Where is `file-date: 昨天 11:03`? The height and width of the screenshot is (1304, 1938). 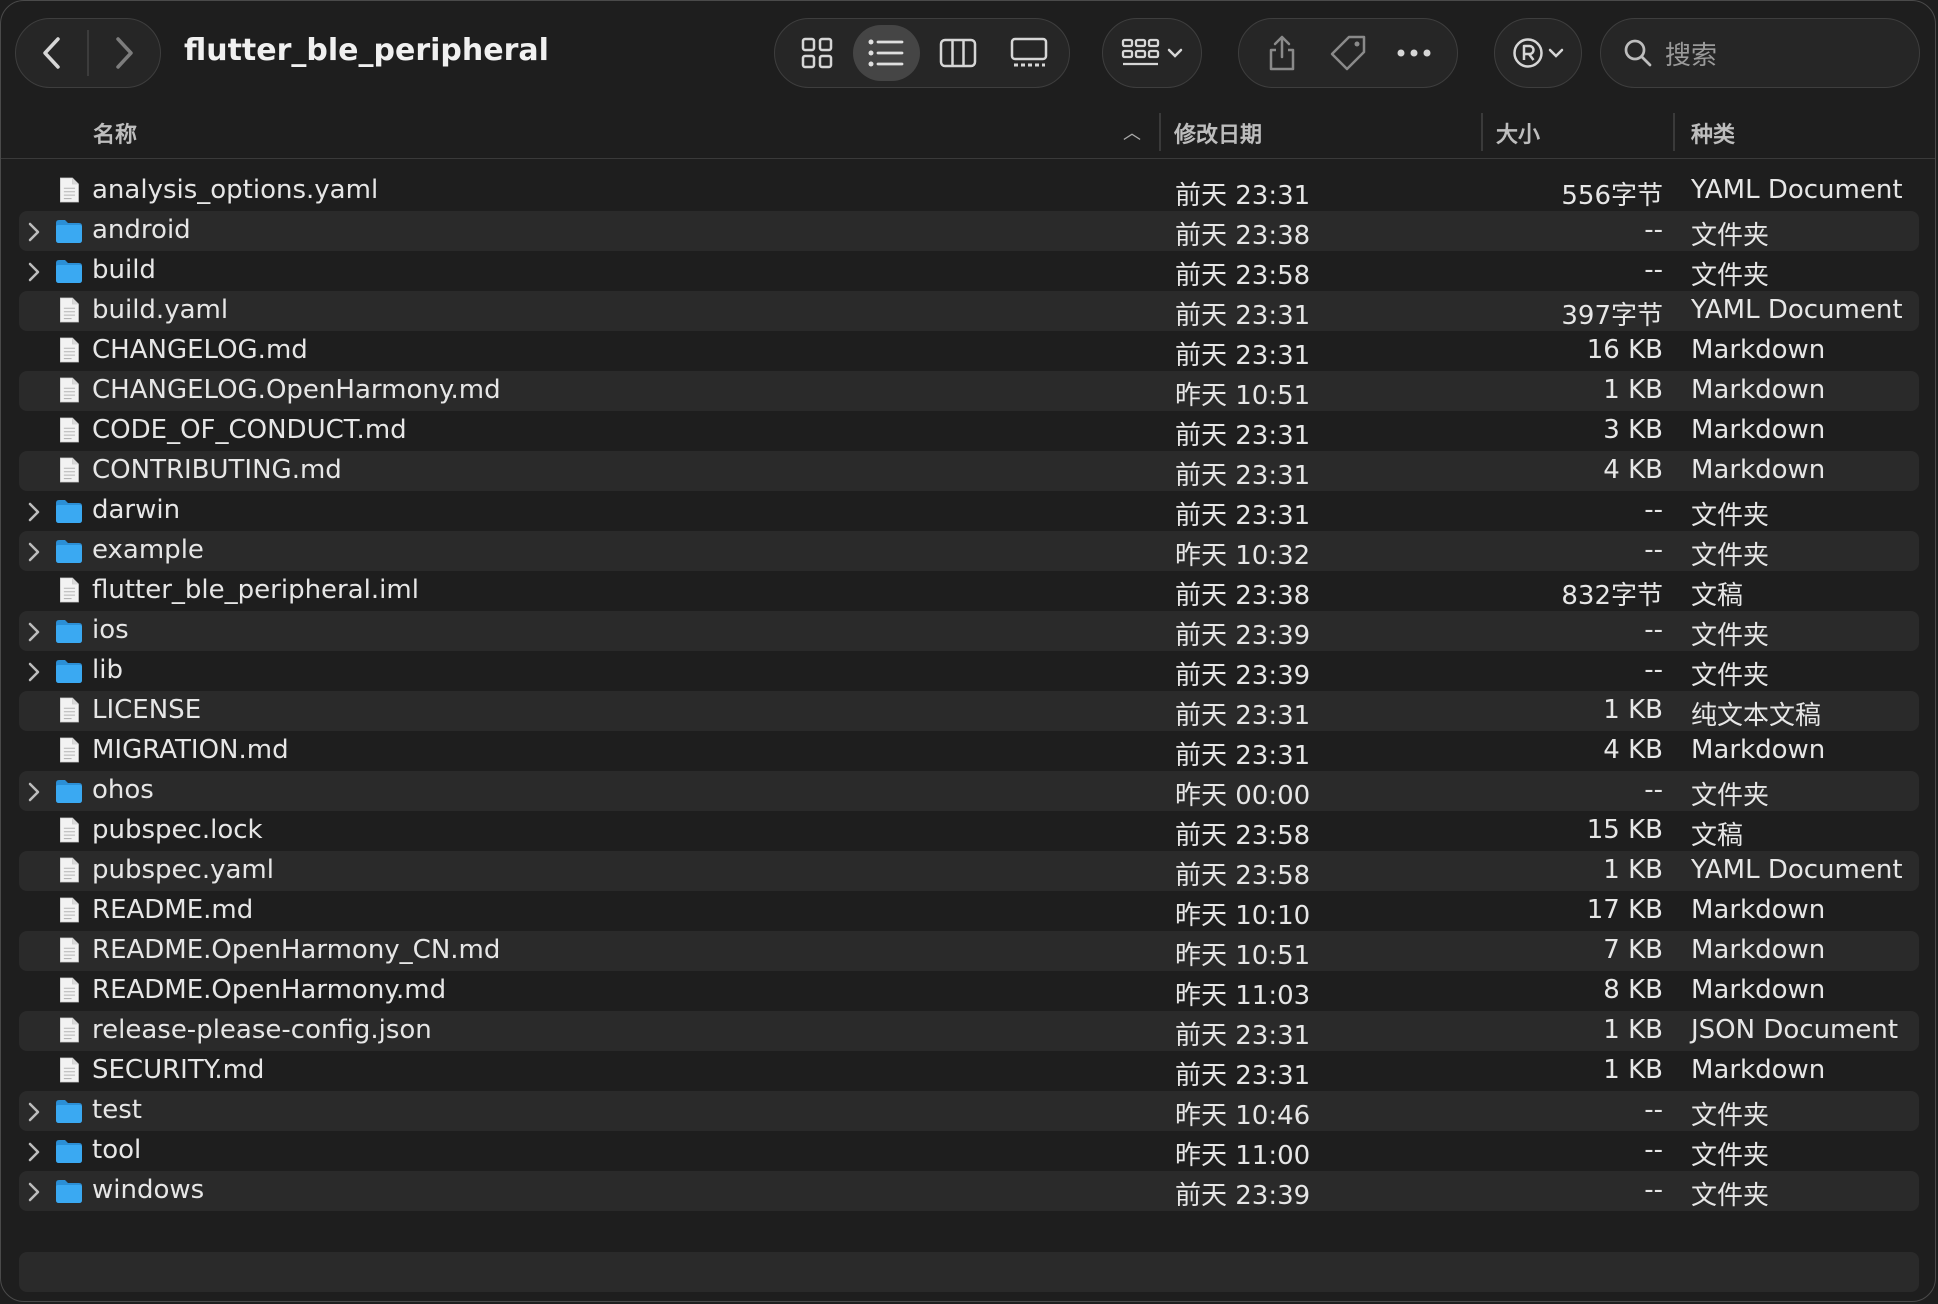
file-date: 昨天 11:03 is located at coordinates (1243, 996).